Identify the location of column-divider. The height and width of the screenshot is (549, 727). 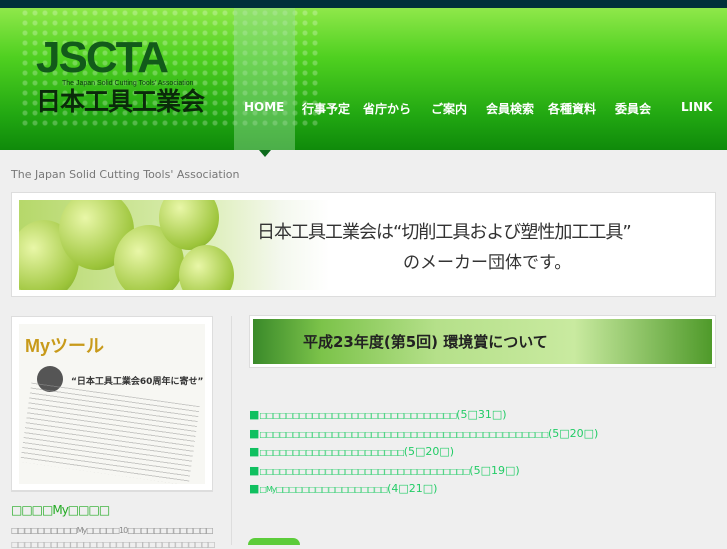
(231, 430).